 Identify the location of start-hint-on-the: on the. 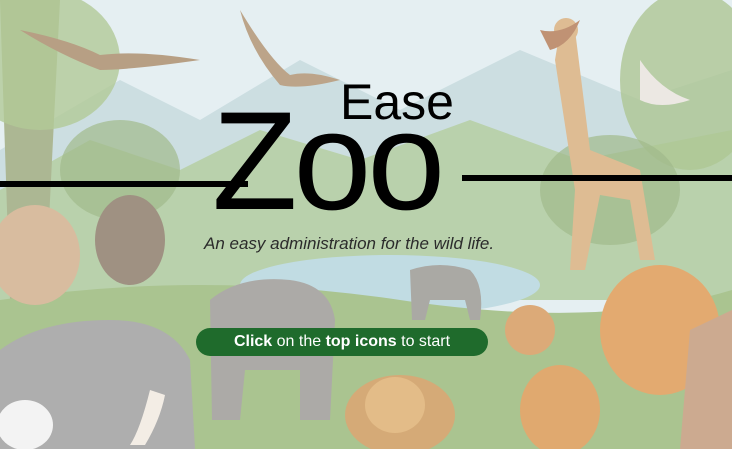
(299, 341).